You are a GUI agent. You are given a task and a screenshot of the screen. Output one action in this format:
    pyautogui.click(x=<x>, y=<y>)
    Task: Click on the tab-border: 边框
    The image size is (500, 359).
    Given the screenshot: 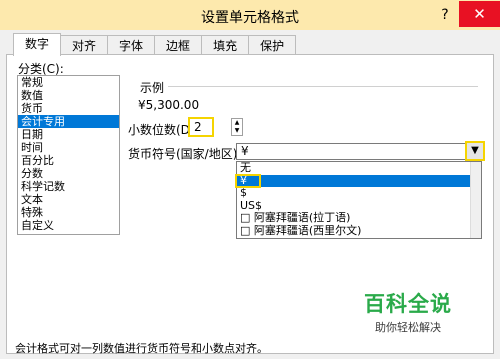 What is the action you would take?
    pyautogui.click(x=178, y=45)
    